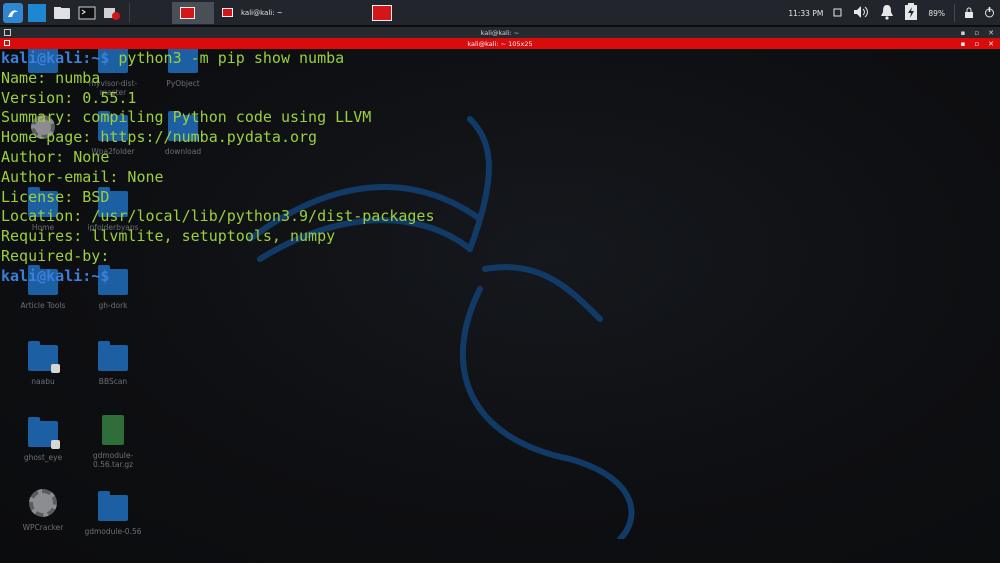 The height and width of the screenshot is (563, 1000). Describe the element at coordinates (55, 196) in the screenshot. I see `output-line: License: BSD` at that location.